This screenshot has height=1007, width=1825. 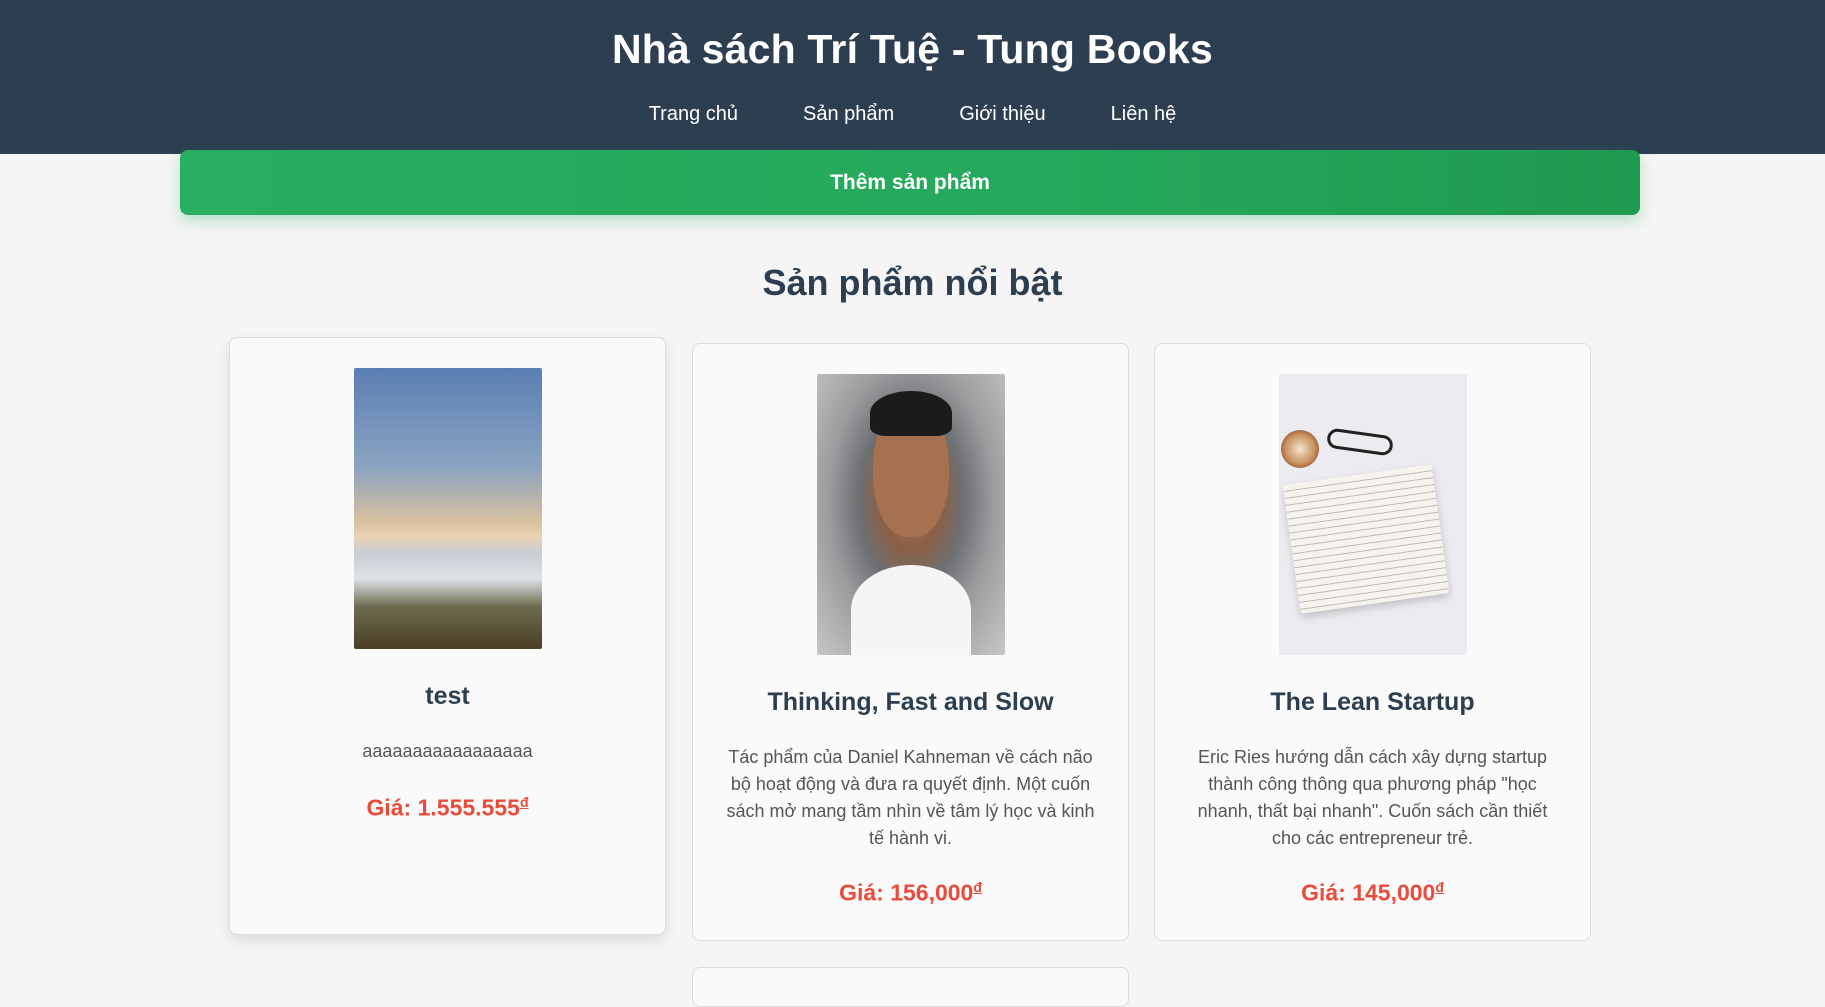 I want to click on nav-item-contact: Liên hệ, so click(x=1144, y=114).